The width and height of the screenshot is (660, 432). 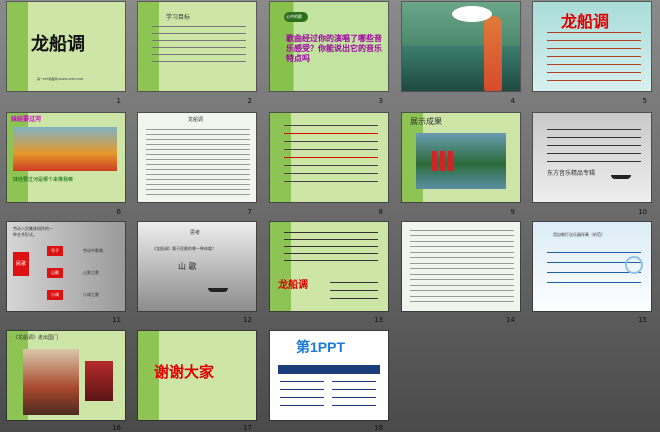 I want to click on slide-number: 9, so click(x=512, y=212).